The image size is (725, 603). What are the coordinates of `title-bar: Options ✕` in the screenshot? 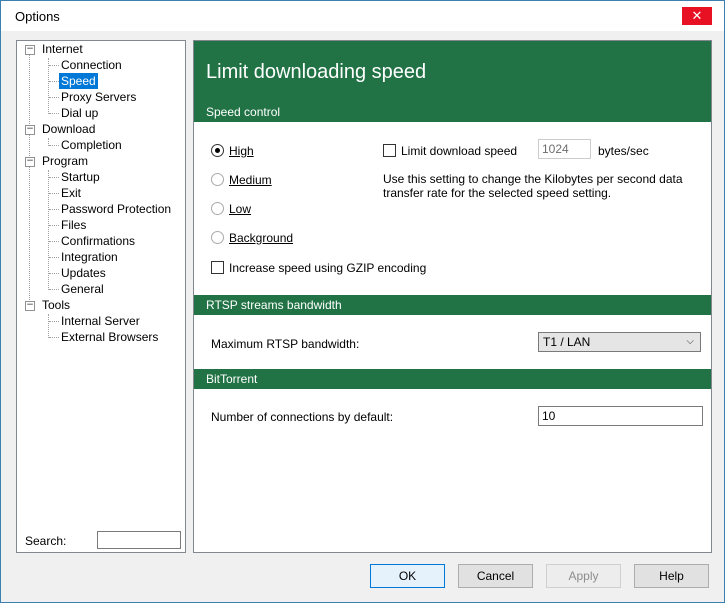 It's located at (362, 16).